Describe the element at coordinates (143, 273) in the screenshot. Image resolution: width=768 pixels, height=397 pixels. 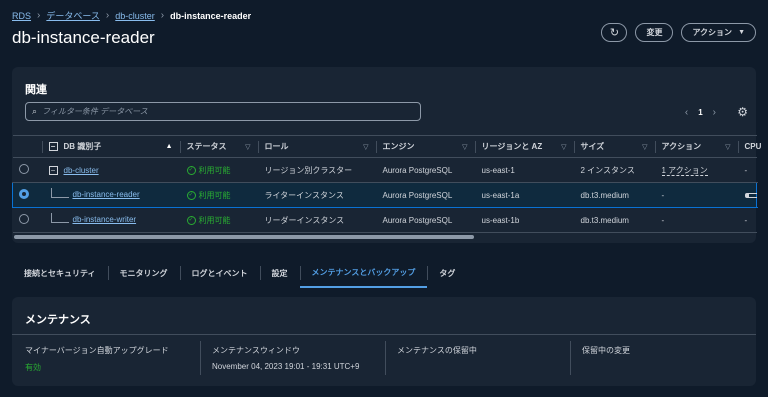
I see `tab-monitoring: モニタリング` at that location.